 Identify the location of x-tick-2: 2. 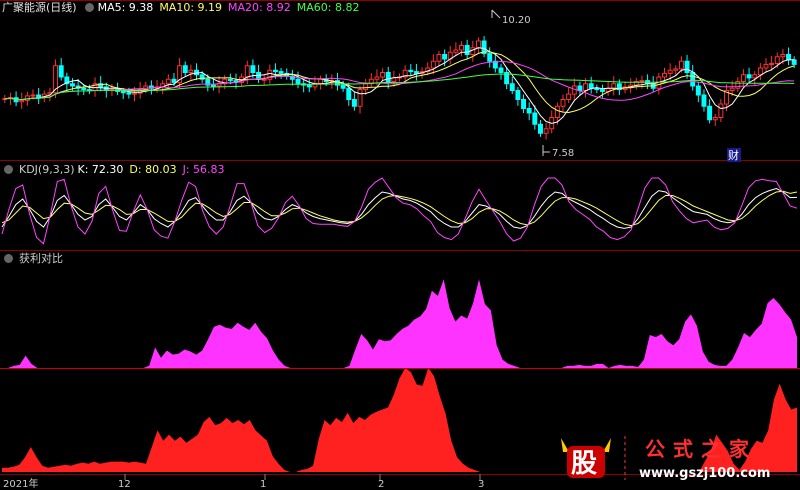
(381, 484).